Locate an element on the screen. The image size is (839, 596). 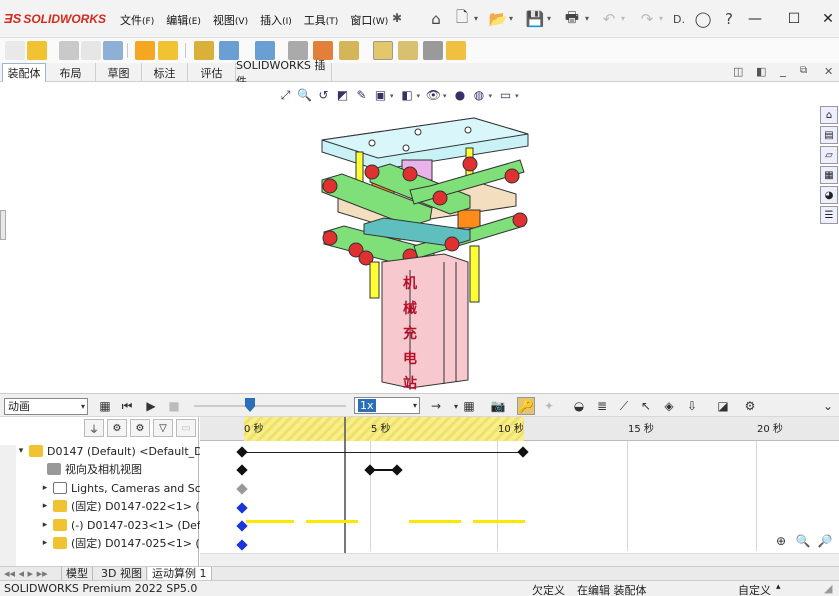
key-view-a is located at coordinates (370, 470).